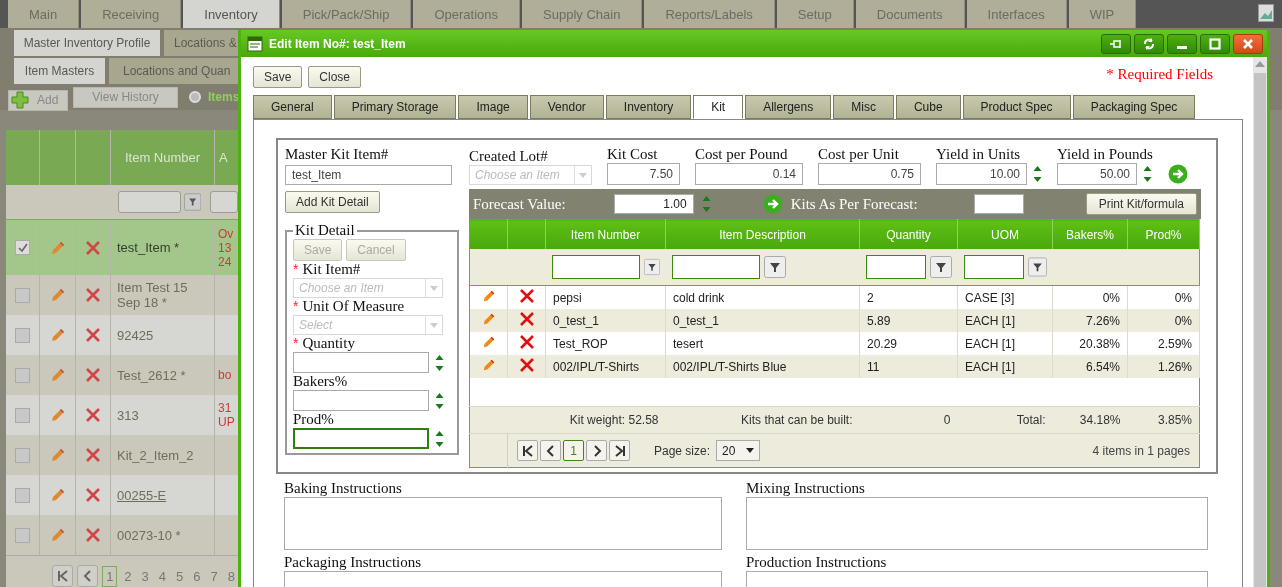 This screenshot has height=587, width=1282. What do you see at coordinates (738, 450) in the screenshot?
I see `page-size-dropdown: 20` at bounding box center [738, 450].